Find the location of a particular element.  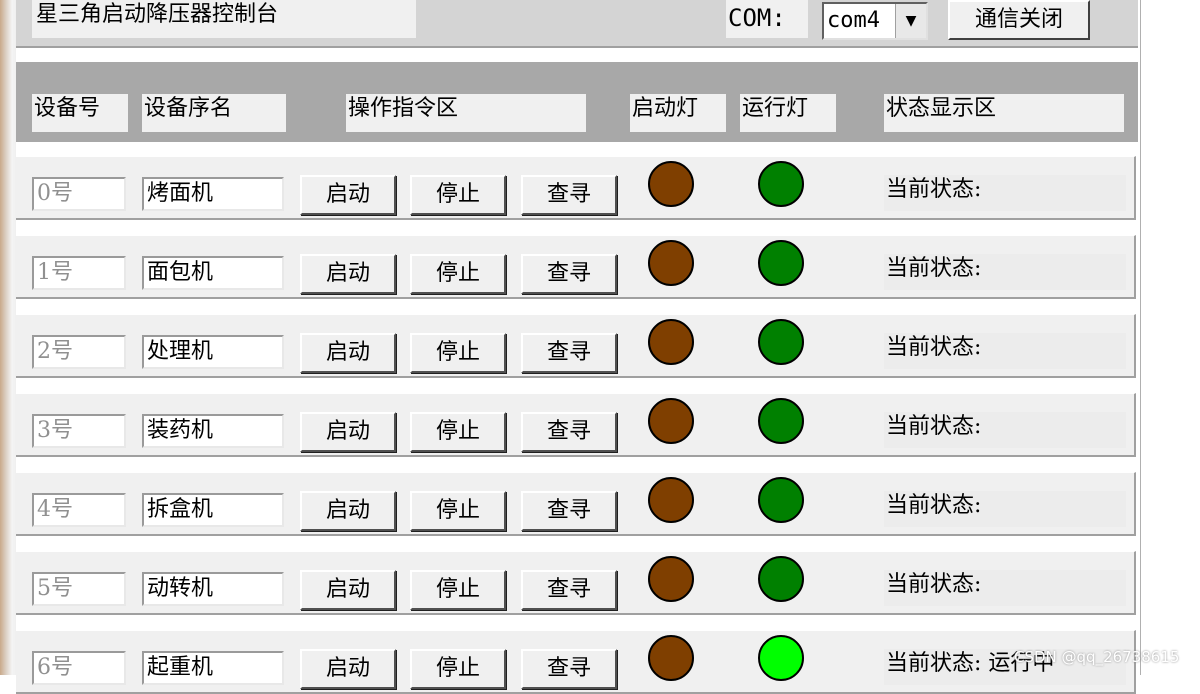

com-port-select: com4 ▼ is located at coordinates (875, 21).